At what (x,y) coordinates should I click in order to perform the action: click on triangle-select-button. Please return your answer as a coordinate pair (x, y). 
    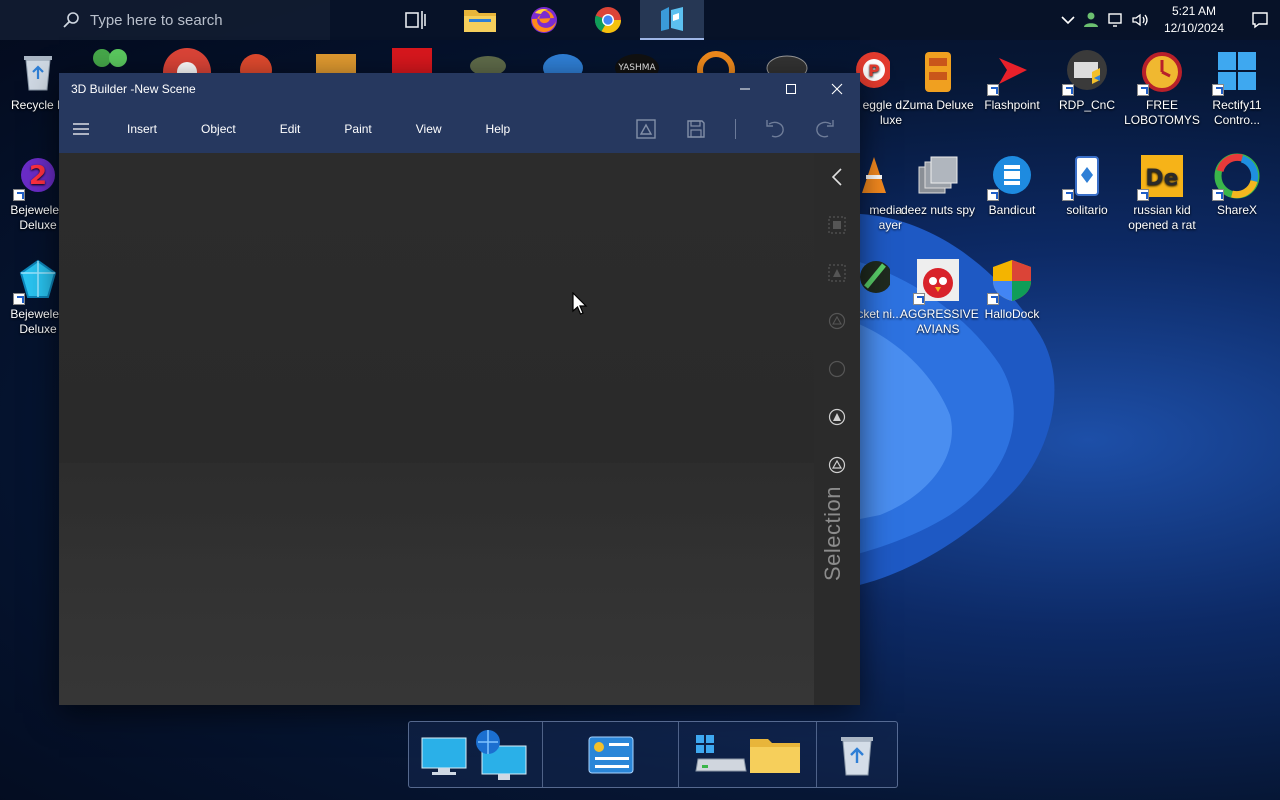
    Looking at the image, I should click on (837, 465).